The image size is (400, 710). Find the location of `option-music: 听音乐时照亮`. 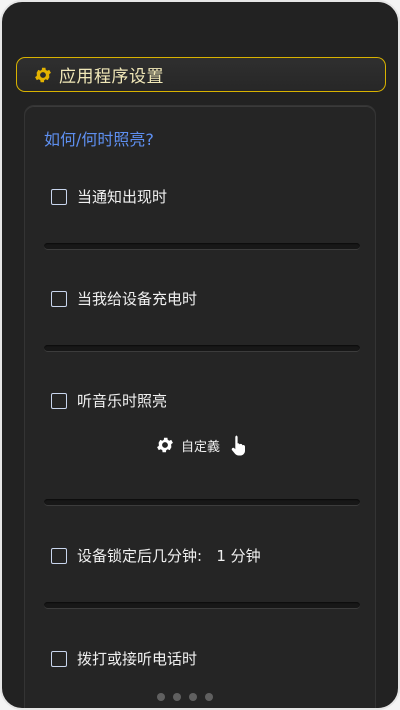

option-music: 听音乐时照亮 is located at coordinates (109, 400).